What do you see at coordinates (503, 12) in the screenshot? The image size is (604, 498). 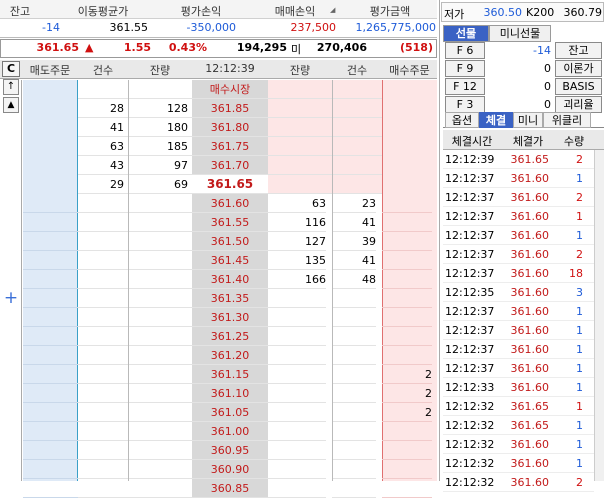 I see `low-value: 360.50` at bounding box center [503, 12].